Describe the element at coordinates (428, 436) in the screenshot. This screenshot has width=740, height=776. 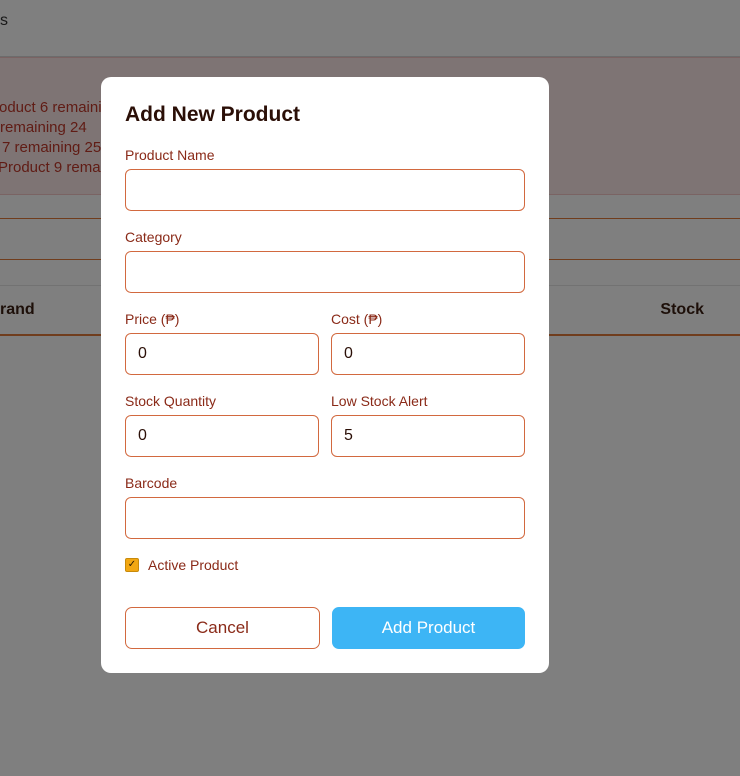
I see `low-stock-alert-input` at that location.